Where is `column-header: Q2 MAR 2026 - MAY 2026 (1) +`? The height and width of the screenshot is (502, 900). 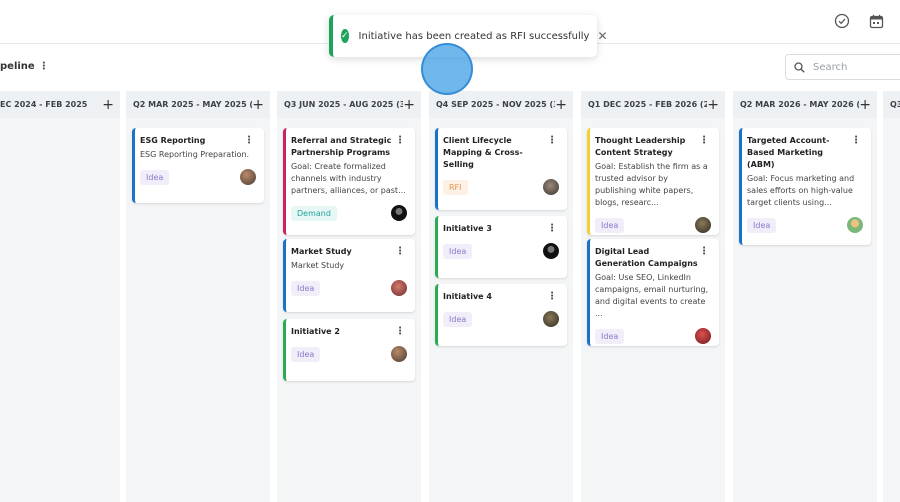
column-header: Q2 MAR 2026 - MAY 2026 (1) + is located at coordinates (805, 104).